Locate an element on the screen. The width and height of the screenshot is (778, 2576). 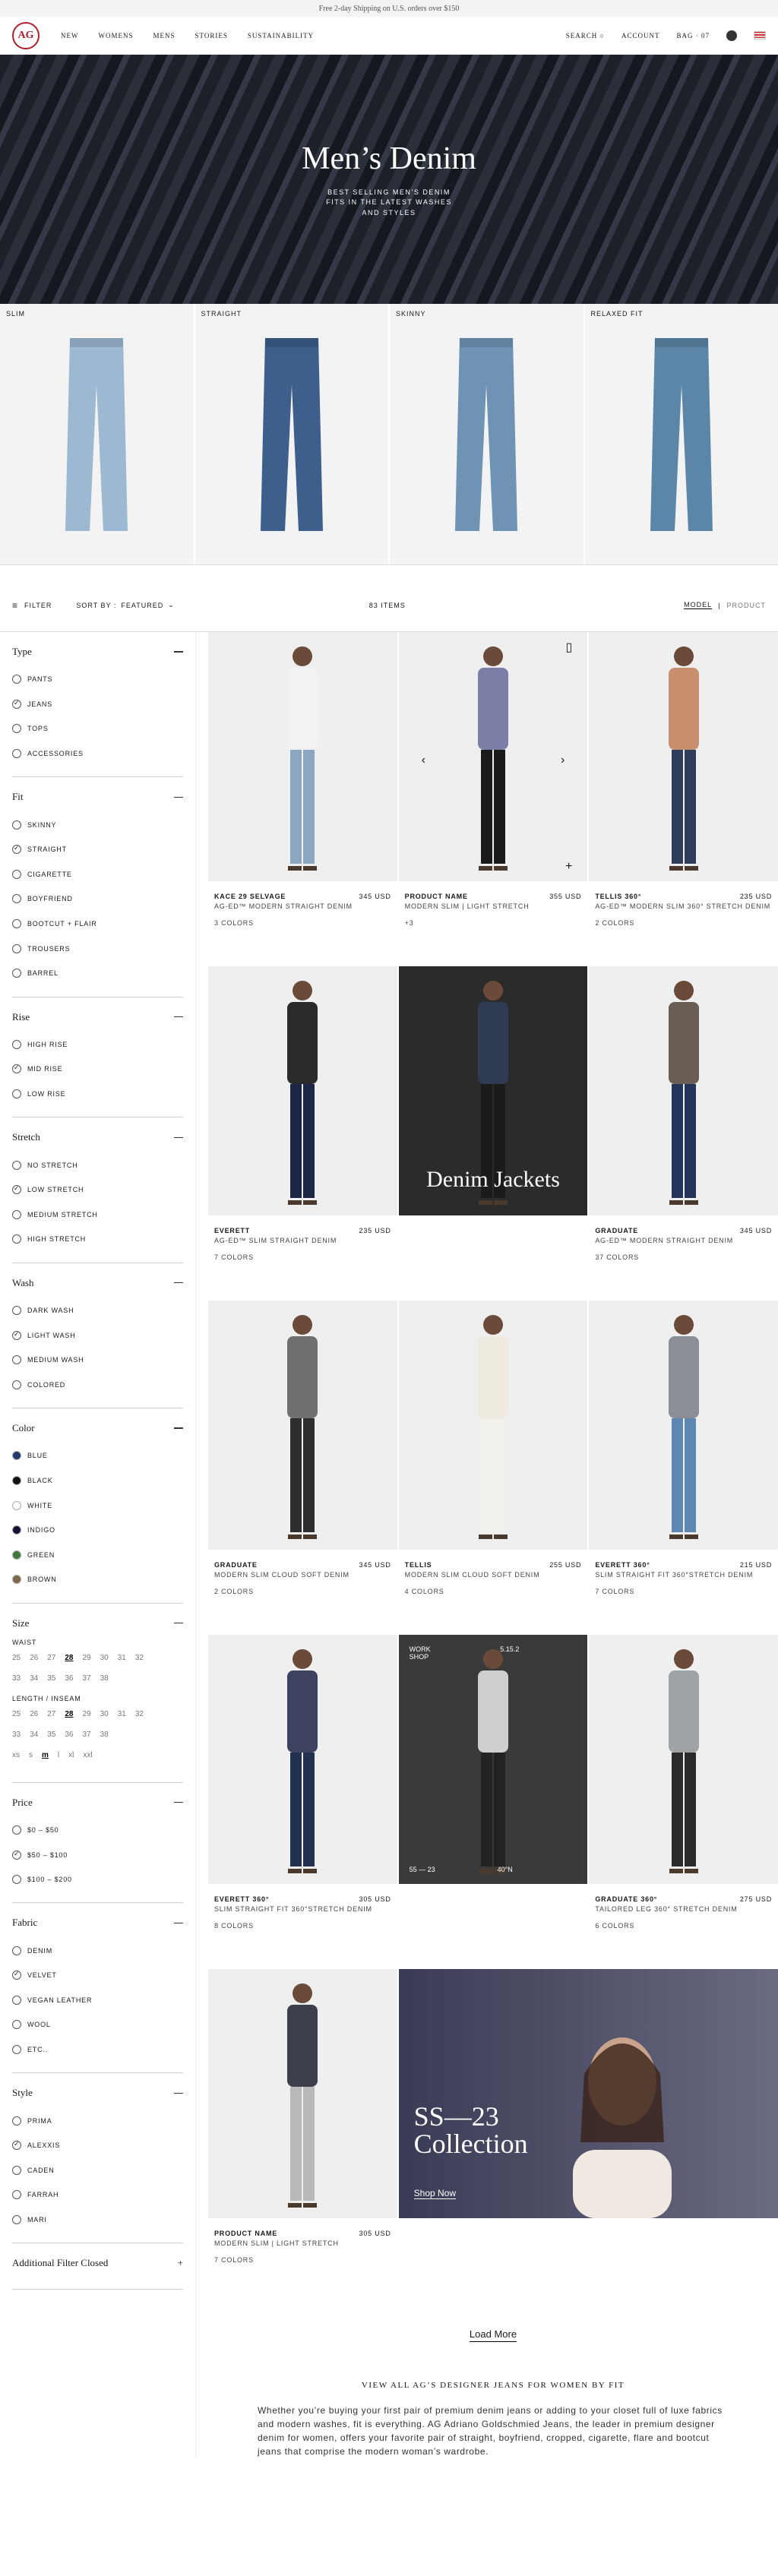
filter-option: WOOL is located at coordinates (97, 2024).